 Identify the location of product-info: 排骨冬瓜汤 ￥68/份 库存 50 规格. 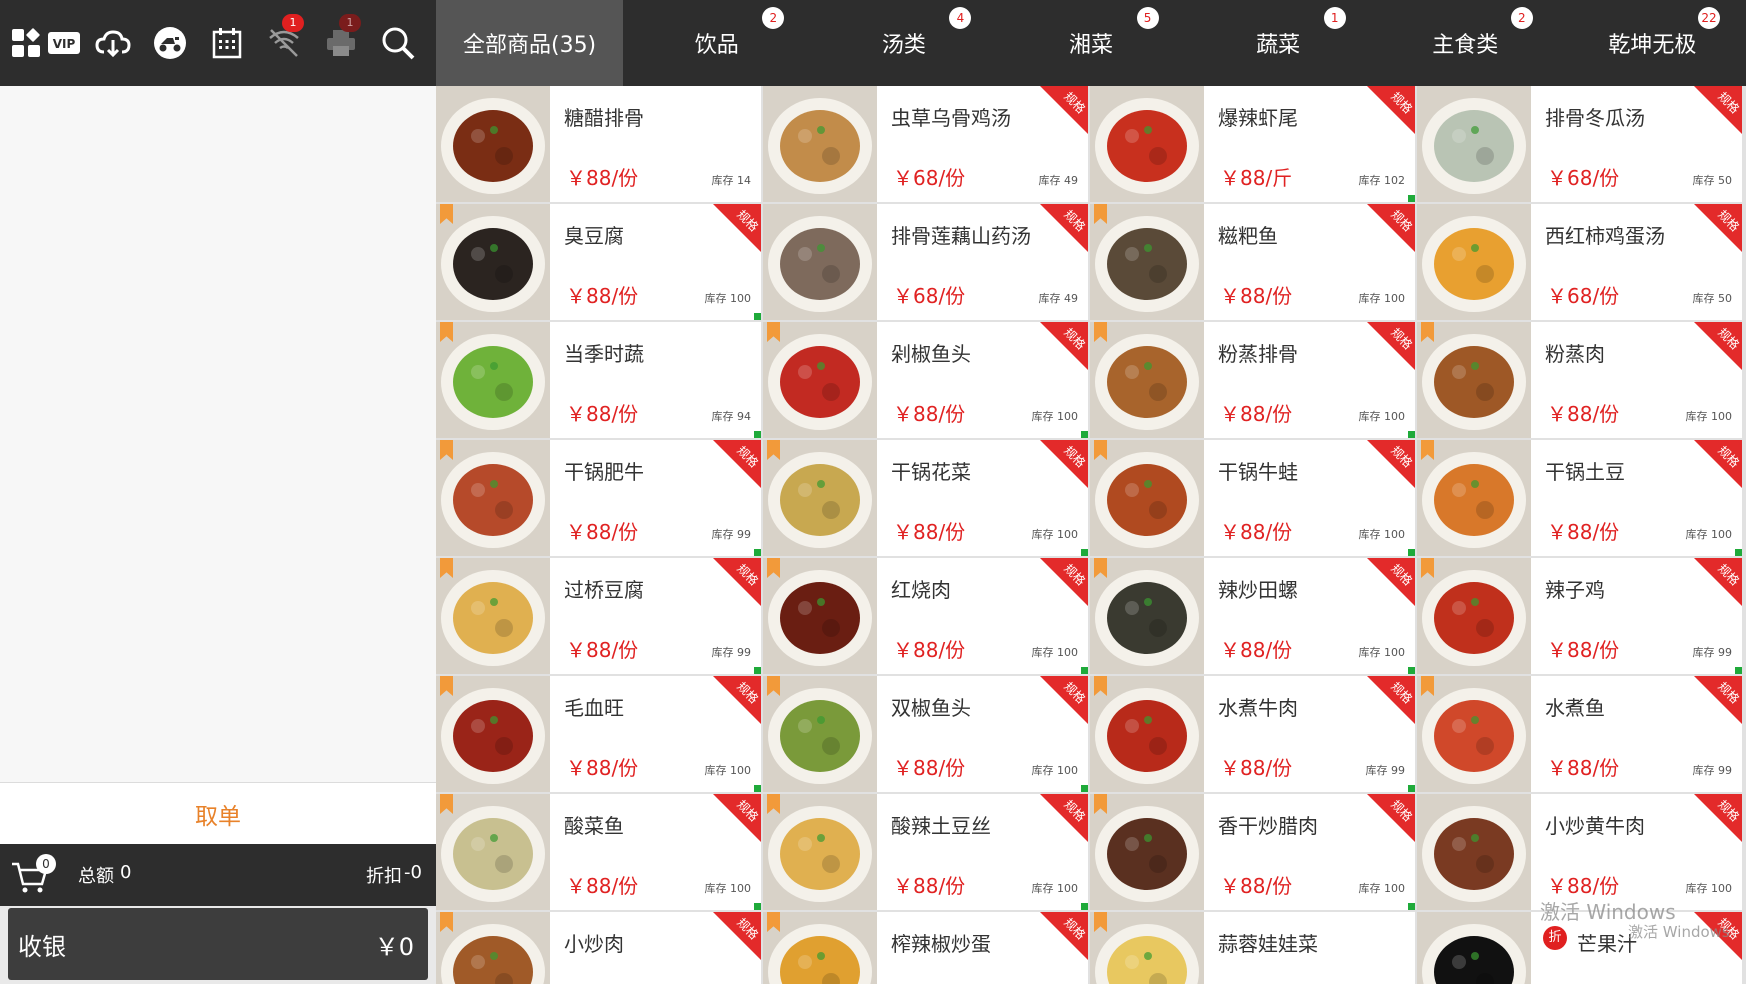
(1636, 144).